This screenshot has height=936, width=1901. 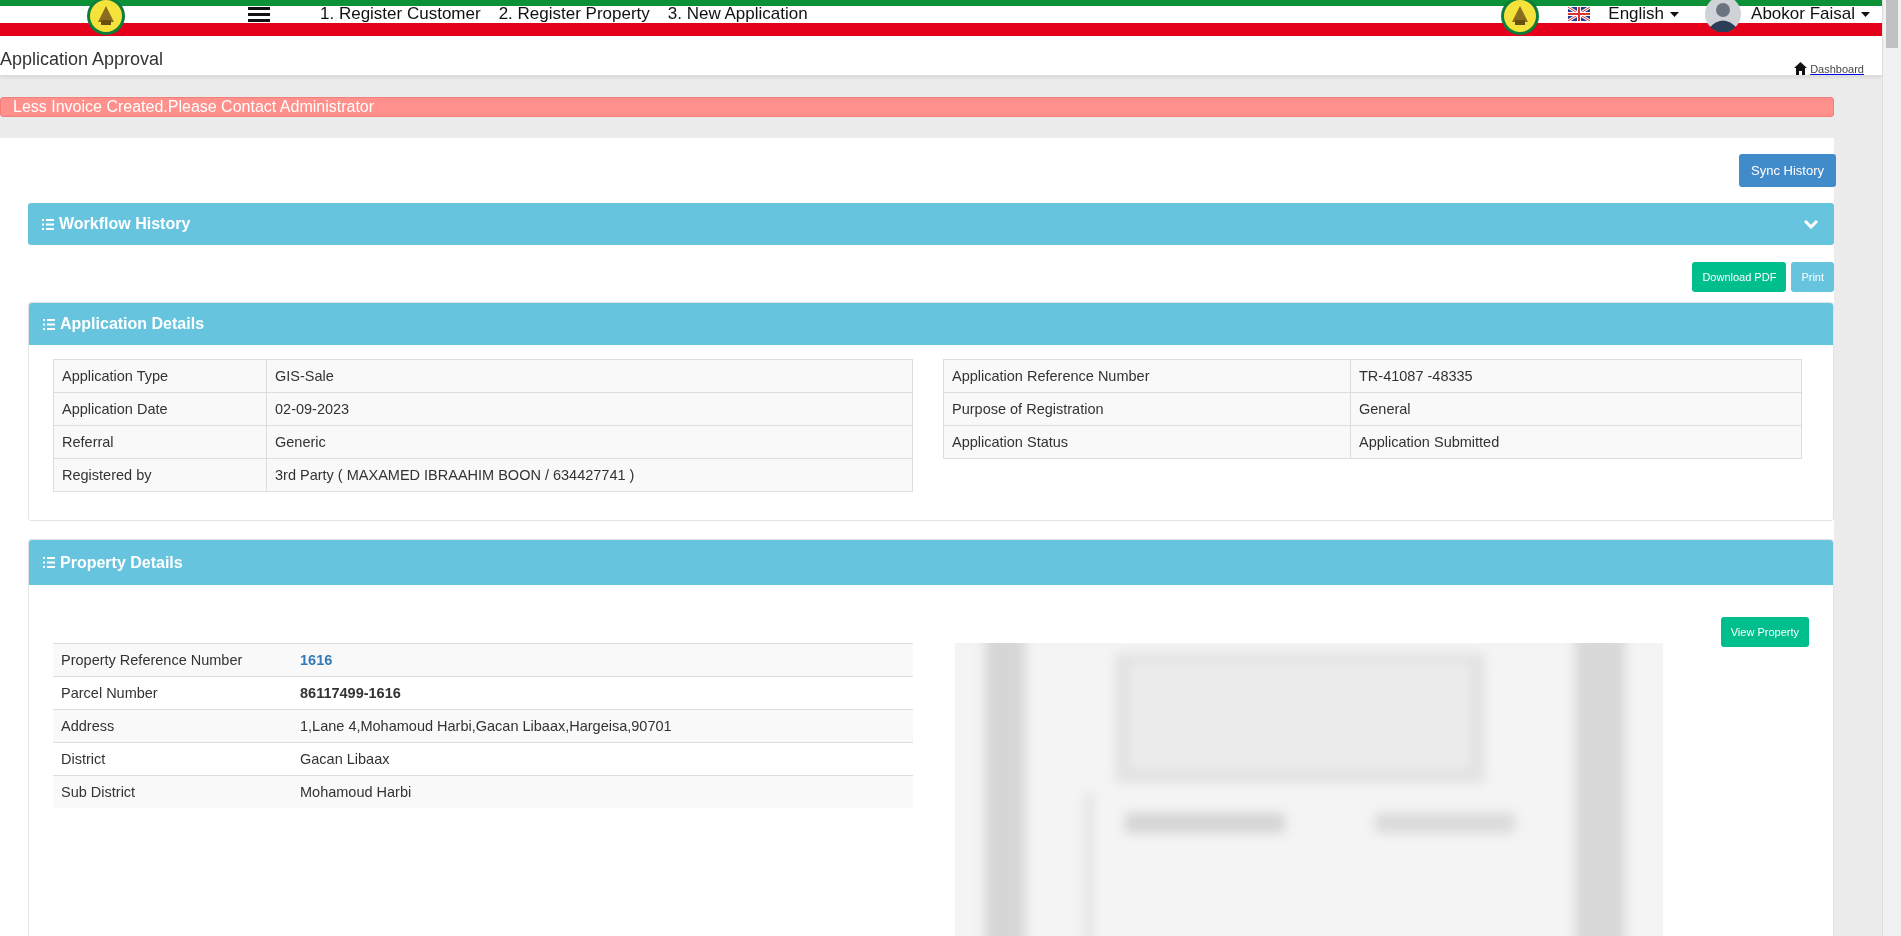 I want to click on table-cell: Application Date, so click(x=160, y=409).